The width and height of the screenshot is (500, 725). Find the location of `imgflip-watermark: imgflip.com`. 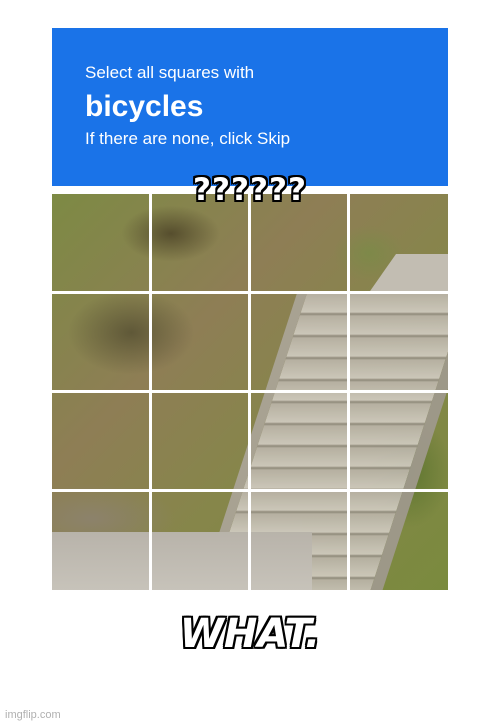

imgflip-watermark: imgflip.com is located at coordinates (33, 715).